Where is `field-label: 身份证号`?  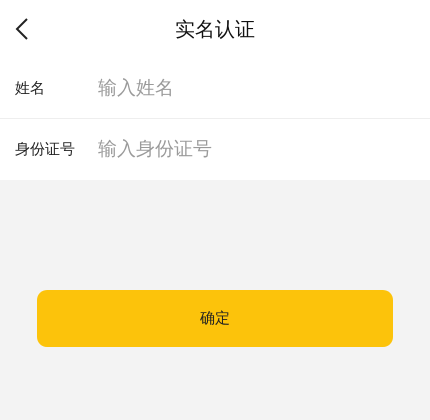
field-label: 身份证号 is located at coordinates (45, 149).